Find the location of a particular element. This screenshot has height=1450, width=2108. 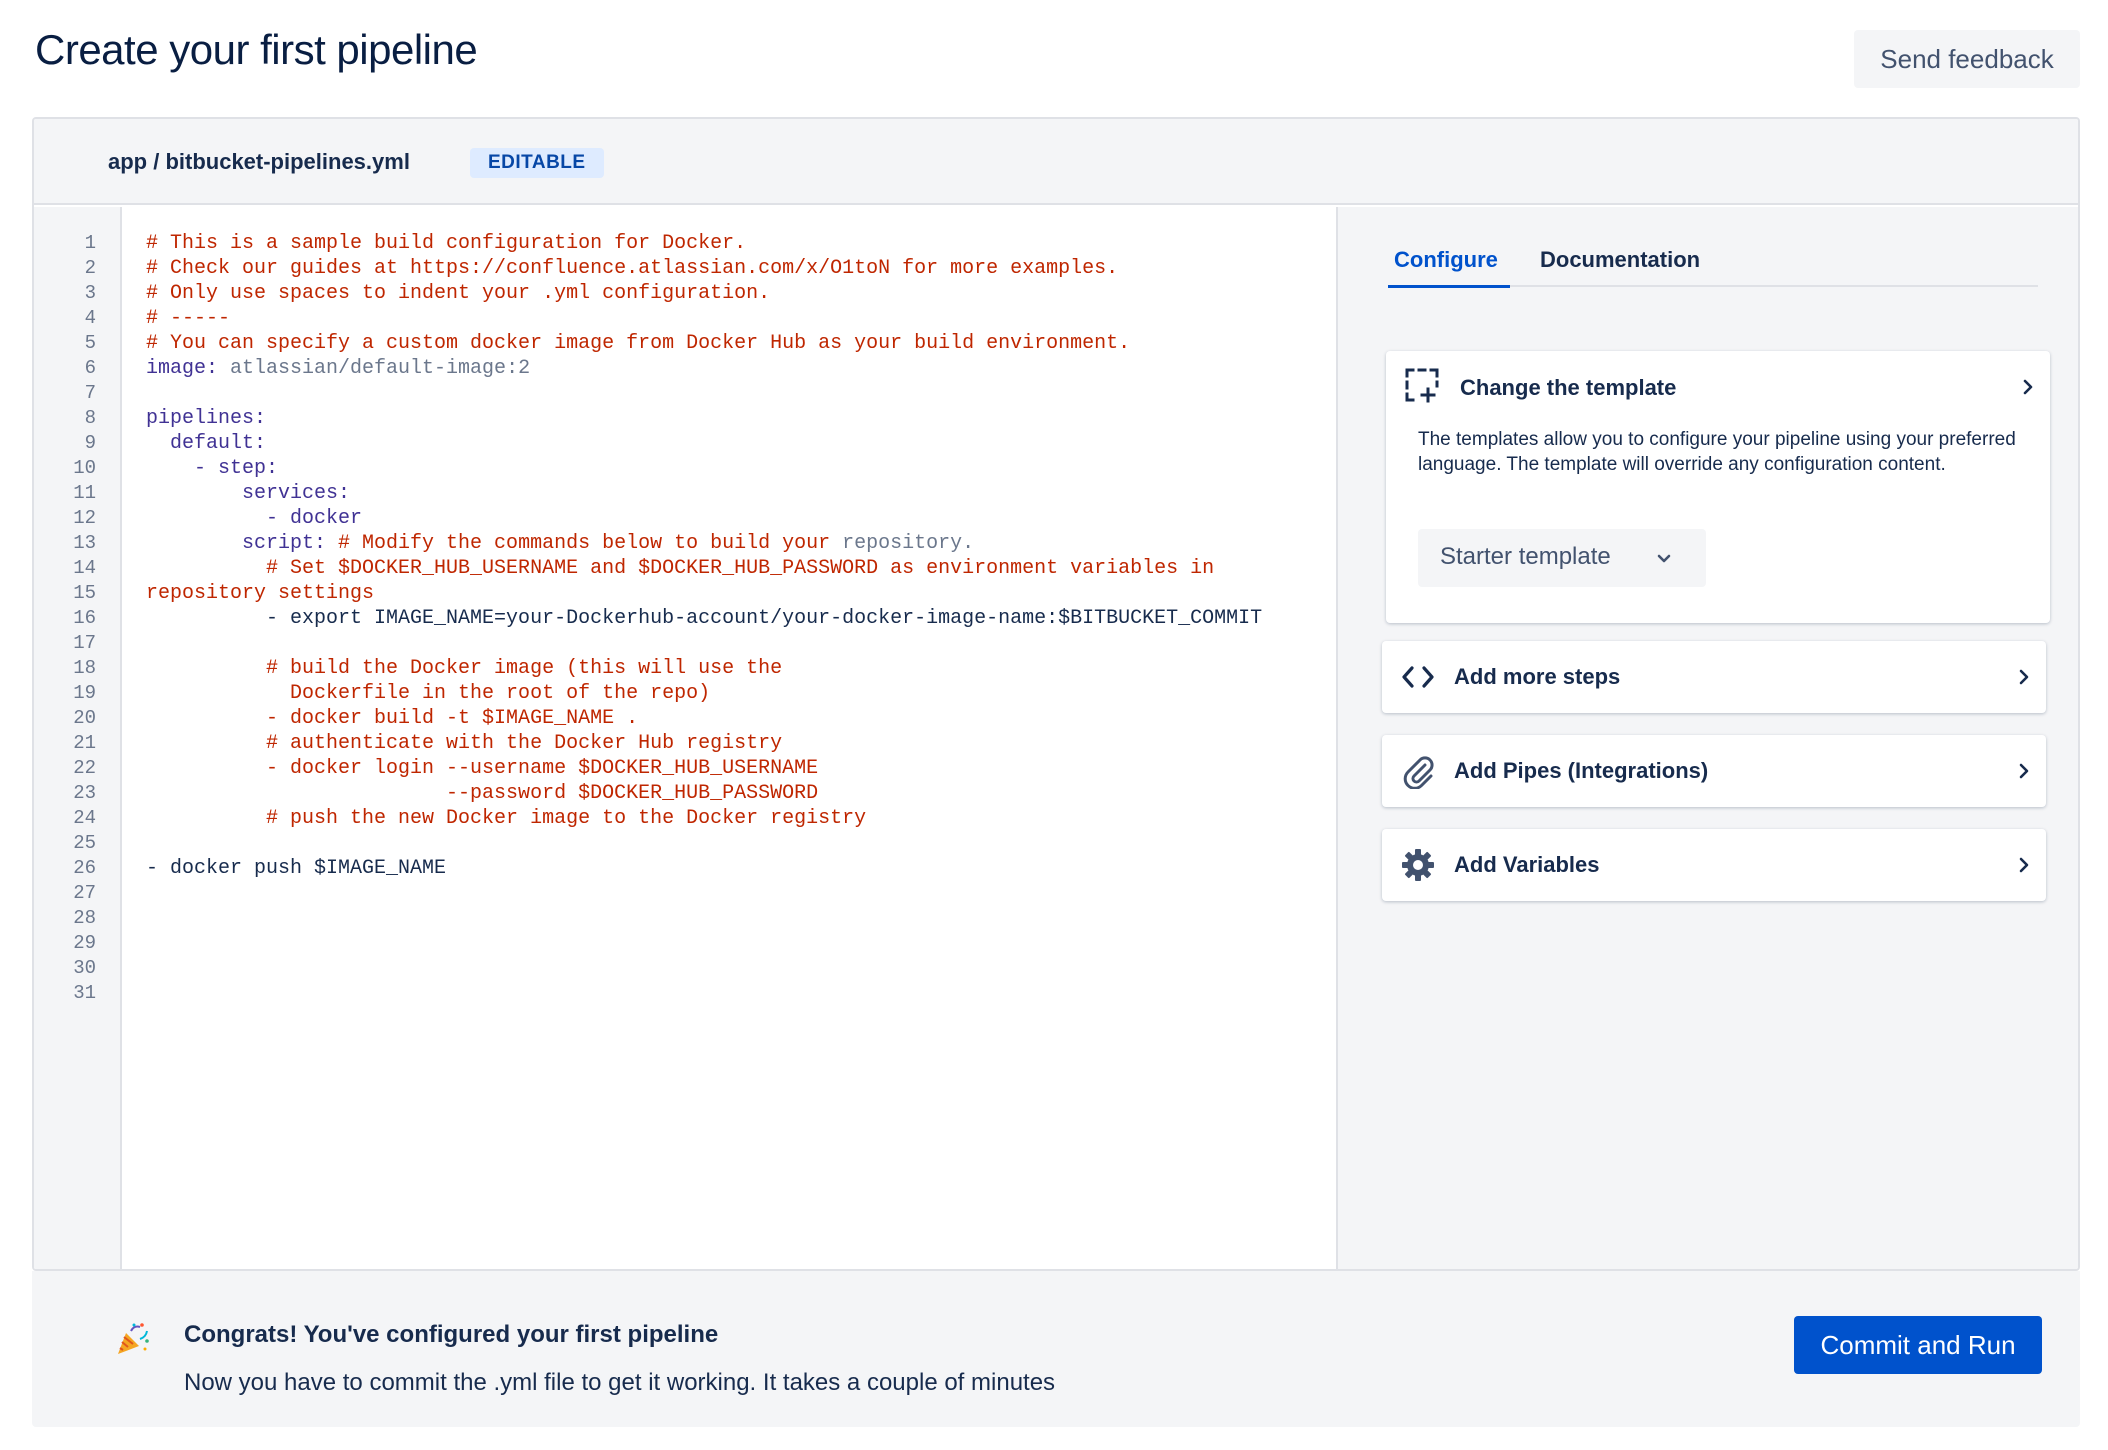

code-token: # ----- is located at coordinates (188, 318).